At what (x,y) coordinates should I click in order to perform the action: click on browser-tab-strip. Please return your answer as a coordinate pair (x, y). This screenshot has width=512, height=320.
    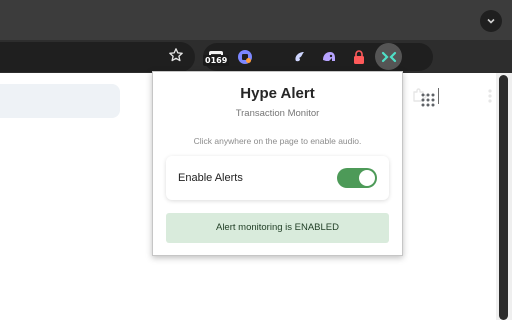
    Looking at the image, I should click on (256, 20).